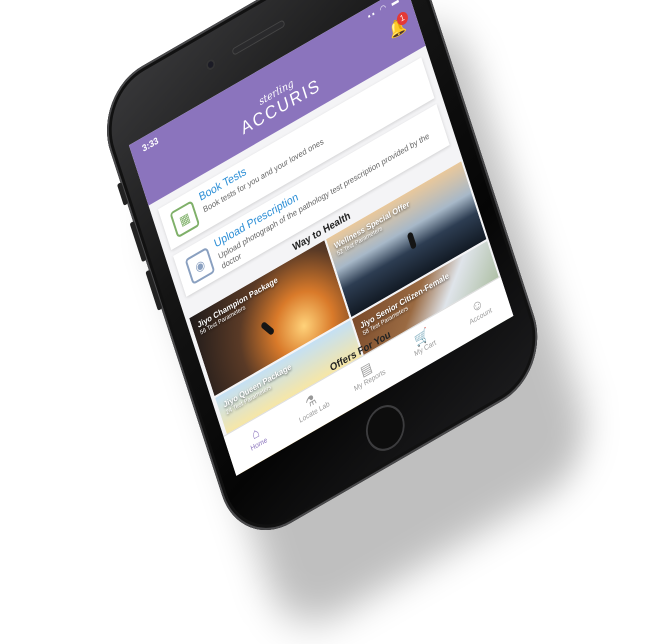  What do you see at coordinates (138, 241) in the screenshot?
I see `volume-up-button` at bounding box center [138, 241].